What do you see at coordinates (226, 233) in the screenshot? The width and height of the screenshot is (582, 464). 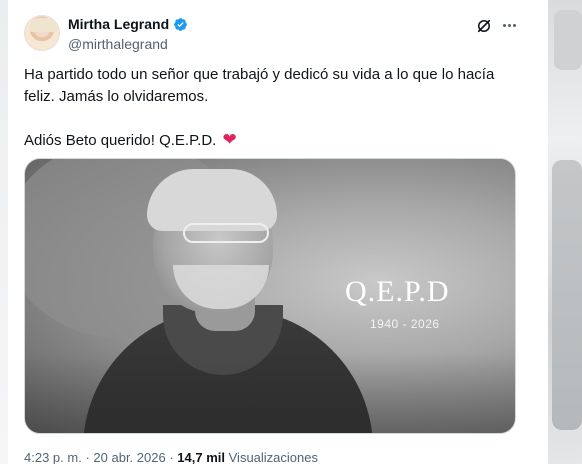 I see `photo-glasses` at bounding box center [226, 233].